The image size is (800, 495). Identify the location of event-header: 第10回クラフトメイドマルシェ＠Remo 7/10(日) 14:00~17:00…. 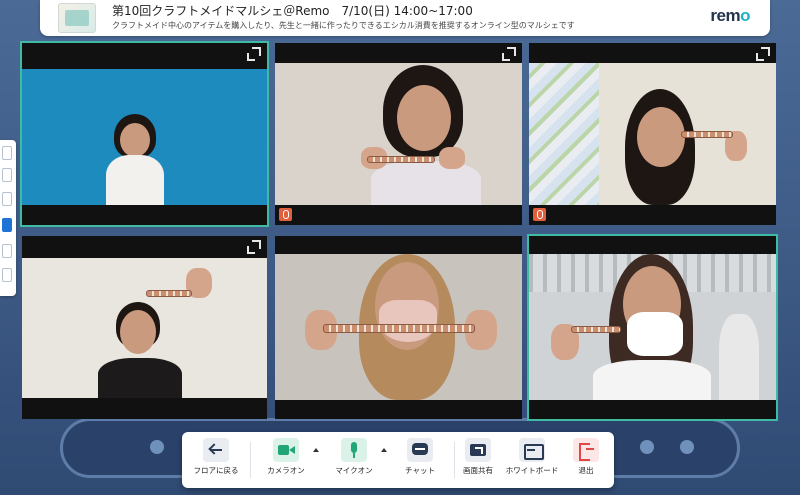
(405, 18).